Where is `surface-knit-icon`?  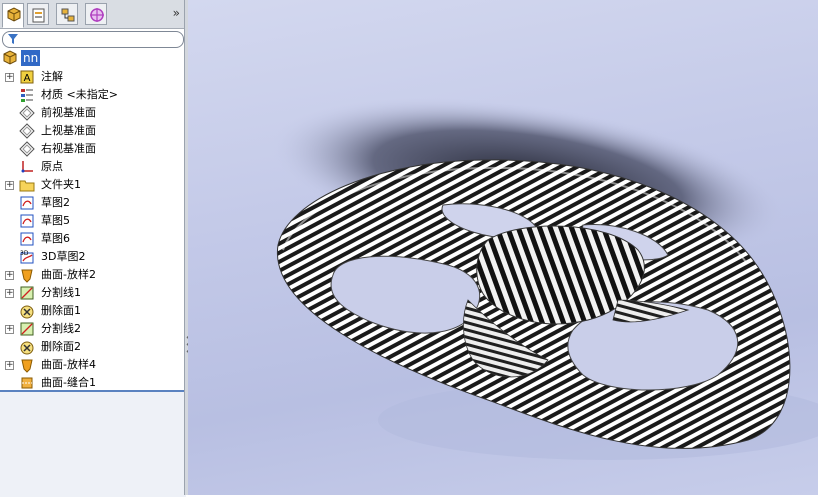 surface-knit-icon is located at coordinates (27, 383).